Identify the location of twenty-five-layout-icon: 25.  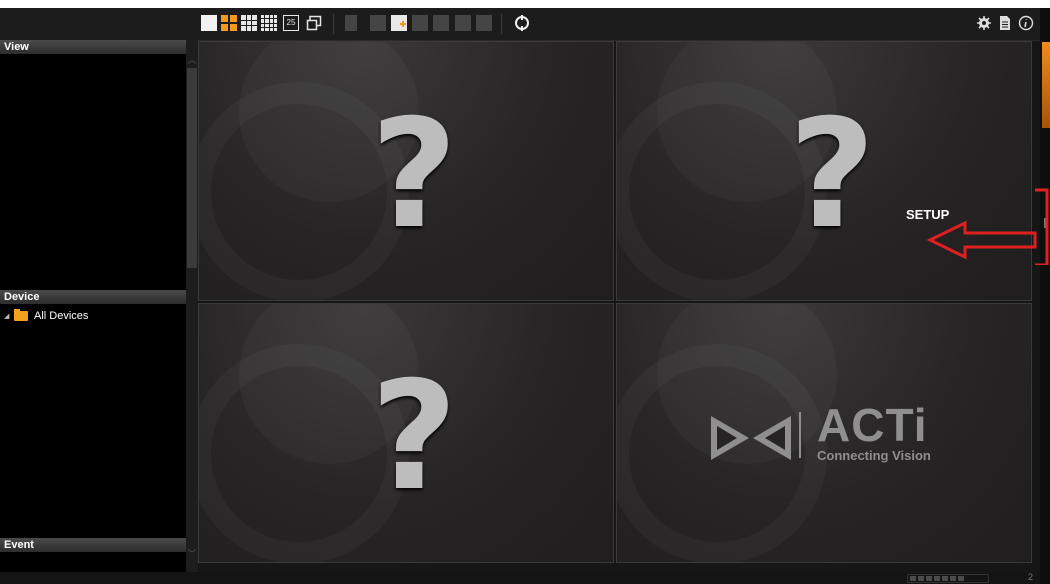
(291, 23).